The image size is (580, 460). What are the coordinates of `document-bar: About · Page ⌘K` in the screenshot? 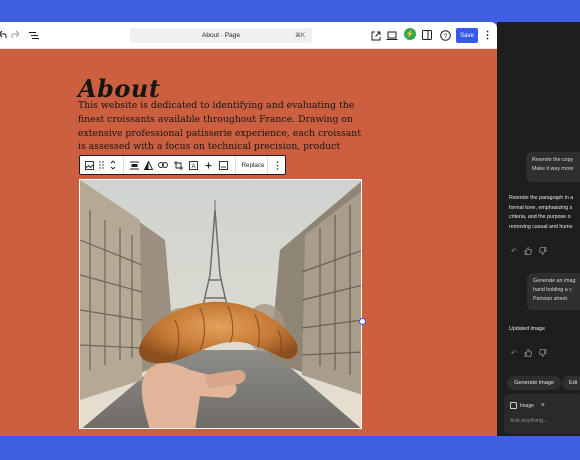 It's located at (221, 35).